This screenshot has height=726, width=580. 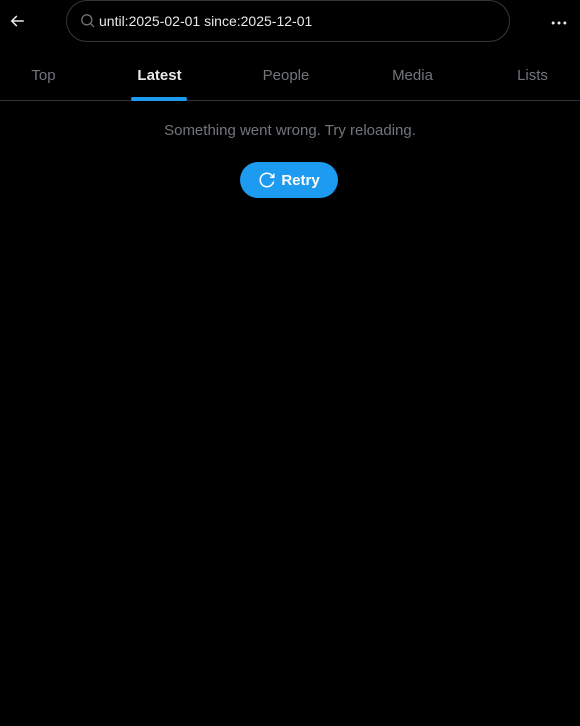 I want to click on tab-latest: Latest, so click(x=159, y=75).